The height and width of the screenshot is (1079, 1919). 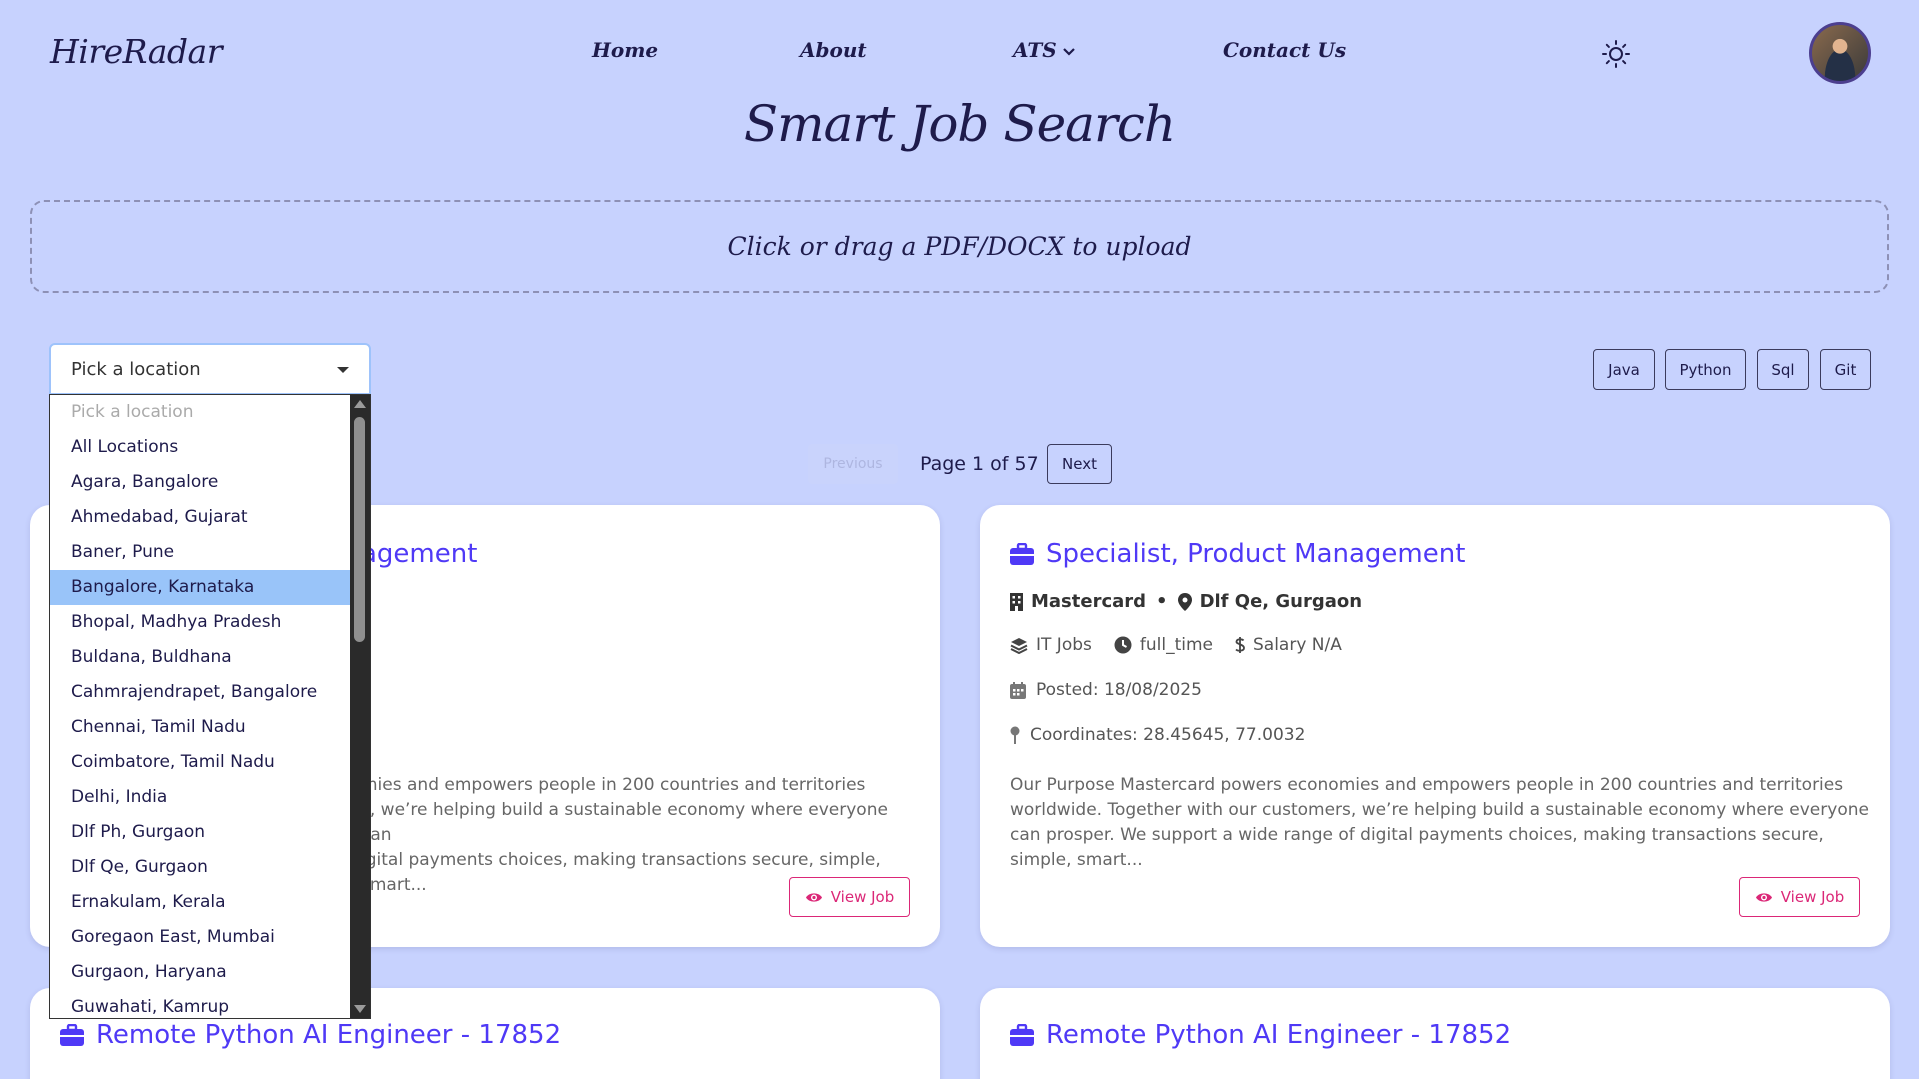 I want to click on skill-chip-sql: Sql, so click(x=1783, y=369).